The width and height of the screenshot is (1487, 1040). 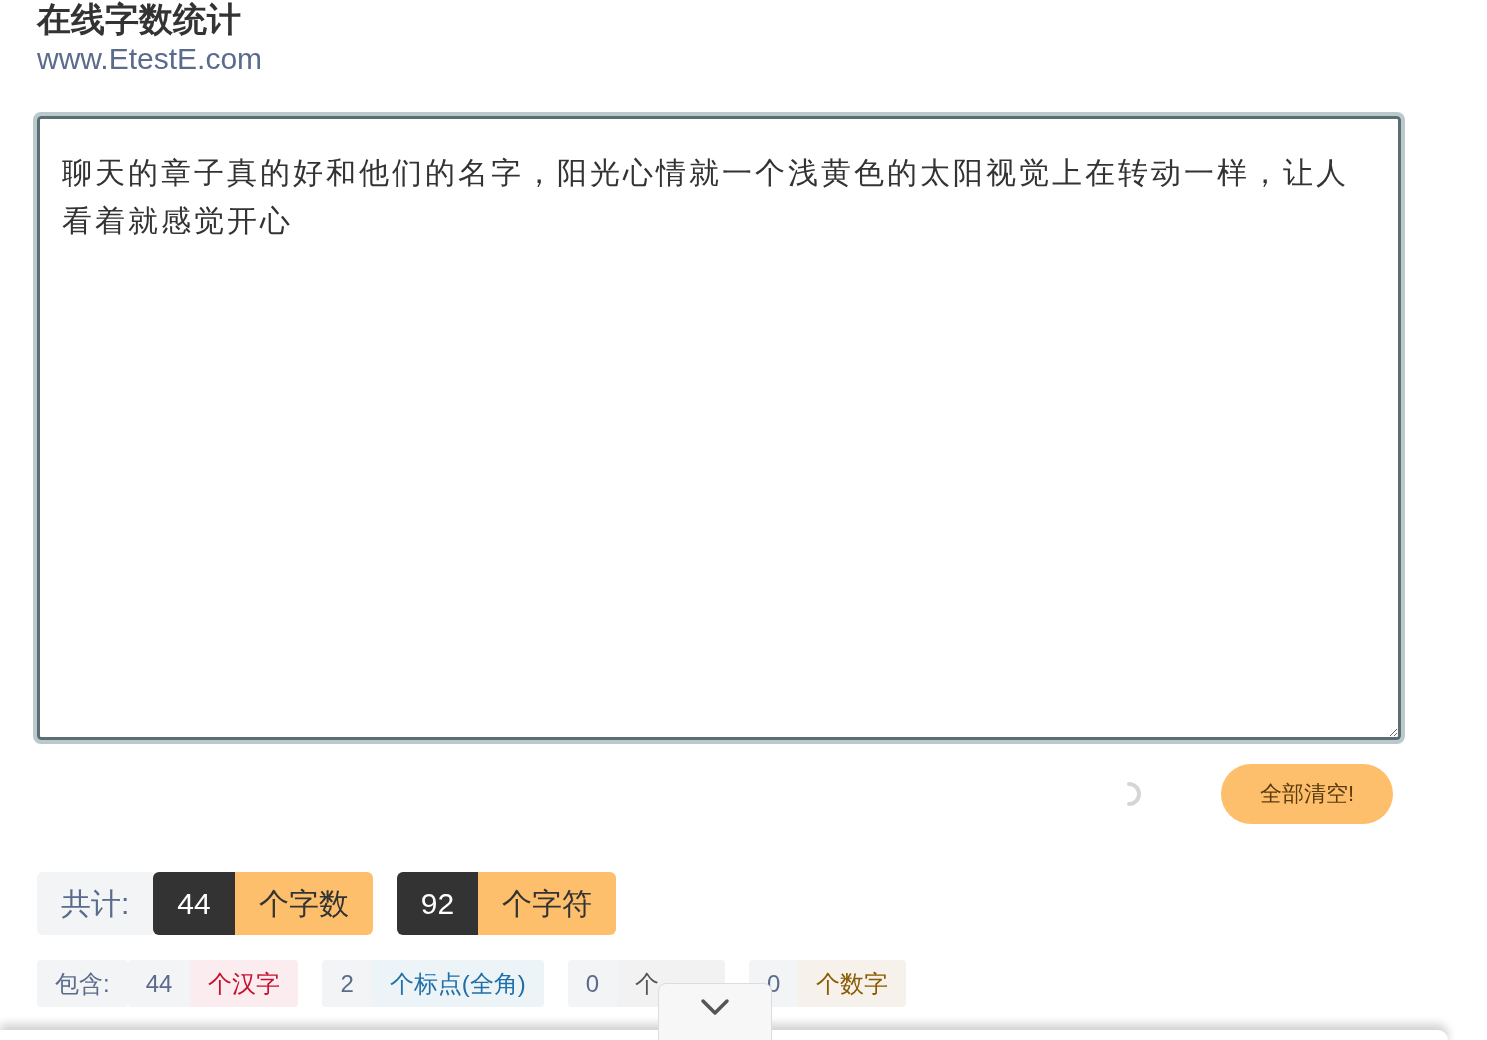 What do you see at coordinates (244, 983) in the screenshot?
I see `count-unit: 个汉字` at bounding box center [244, 983].